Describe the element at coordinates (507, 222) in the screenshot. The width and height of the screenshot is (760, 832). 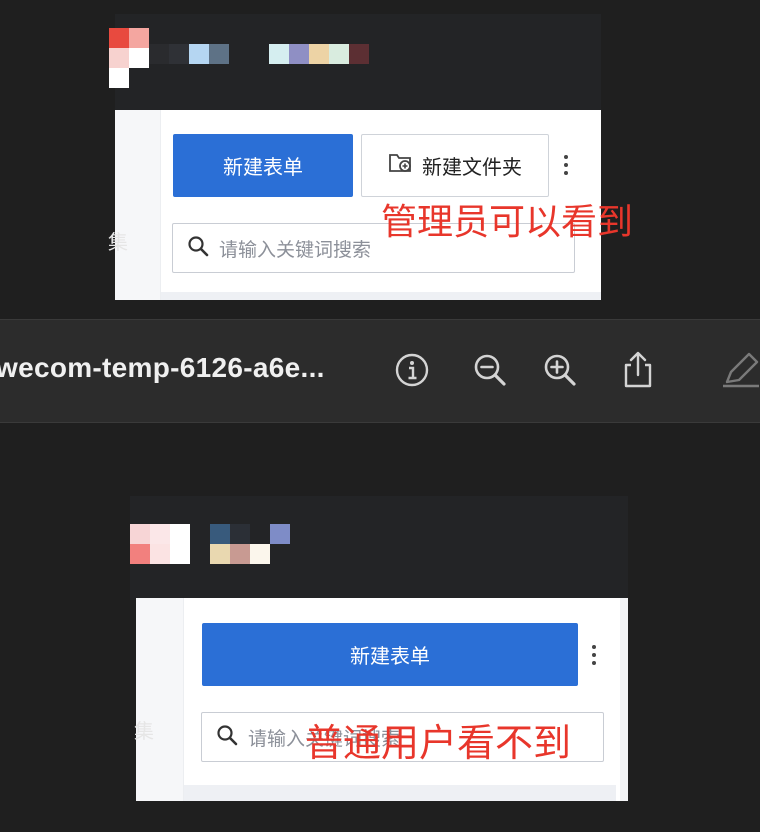
I see `admin-annotation: 管理员可以看到` at that location.